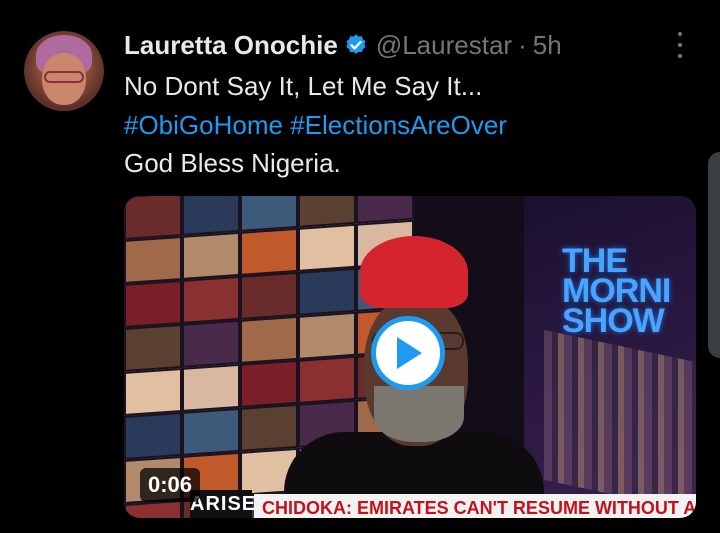 This screenshot has height=533, width=720. Describe the element at coordinates (547, 45) in the screenshot. I see `timestamp: 5h` at that location.